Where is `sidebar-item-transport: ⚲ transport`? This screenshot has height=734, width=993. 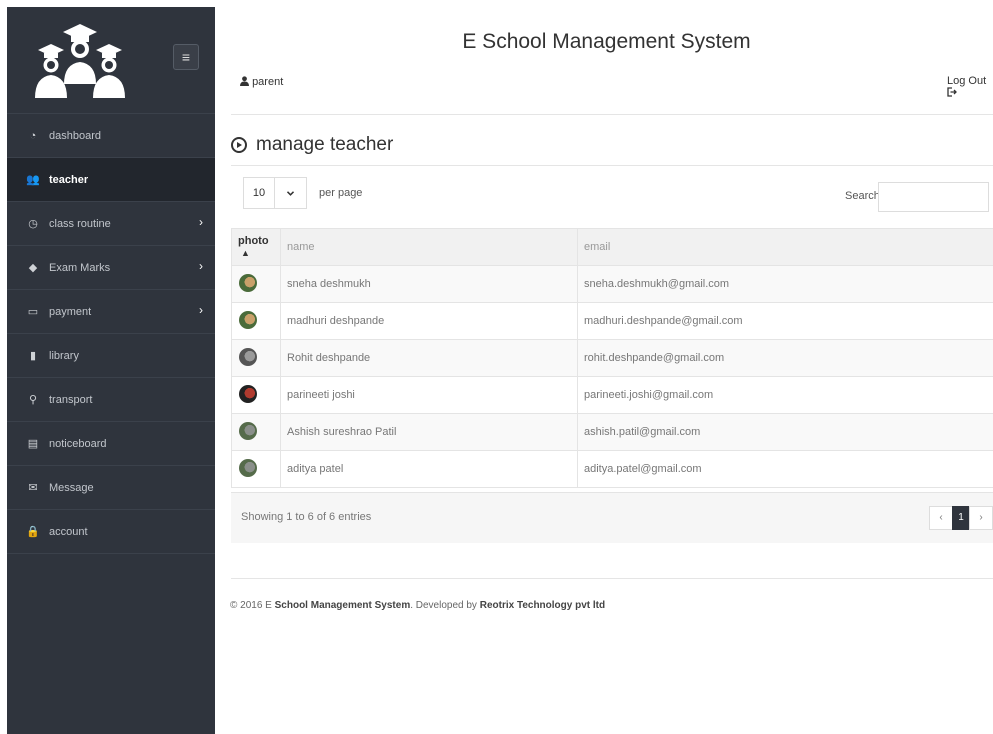 sidebar-item-transport: ⚲ transport is located at coordinates (111, 400).